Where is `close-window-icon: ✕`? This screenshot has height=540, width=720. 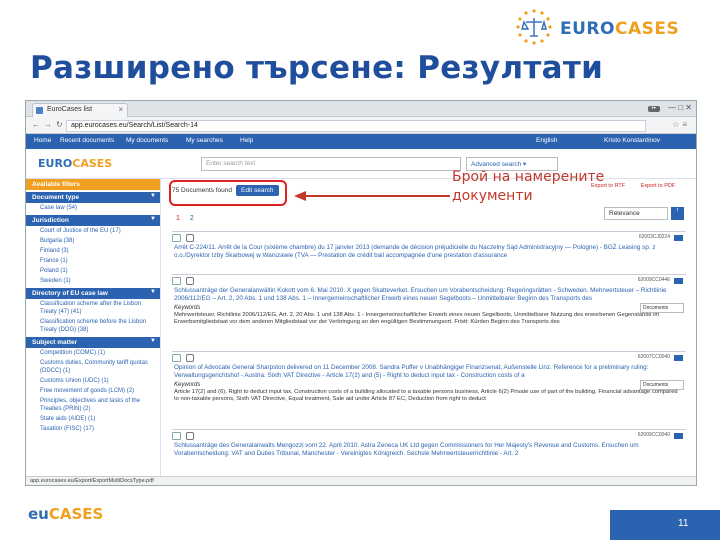
close-window-icon: ✕ is located at coordinates (688, 107).